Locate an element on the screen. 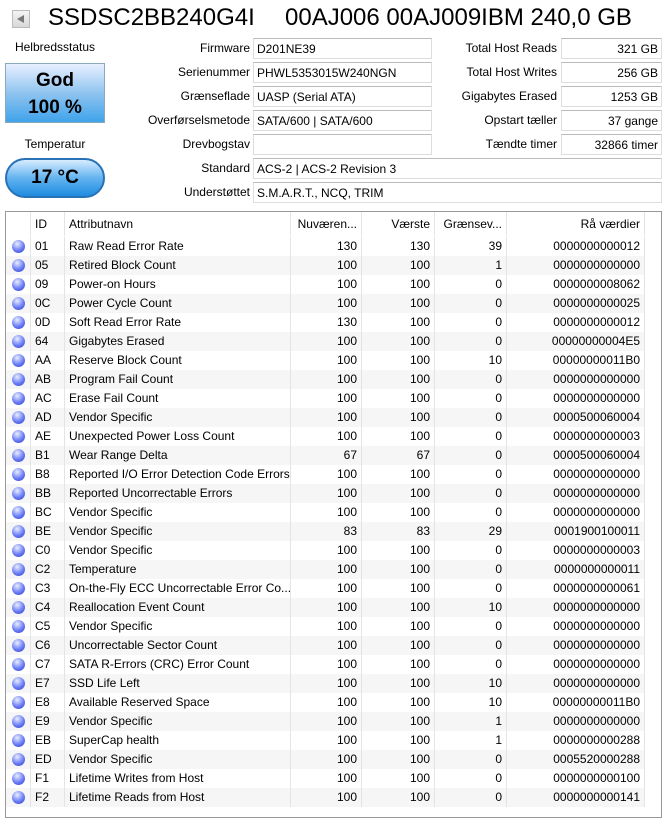  table-row: C5 Vendor Specific 100 100 0 0000000000000 is located at coordinates (325, 626).